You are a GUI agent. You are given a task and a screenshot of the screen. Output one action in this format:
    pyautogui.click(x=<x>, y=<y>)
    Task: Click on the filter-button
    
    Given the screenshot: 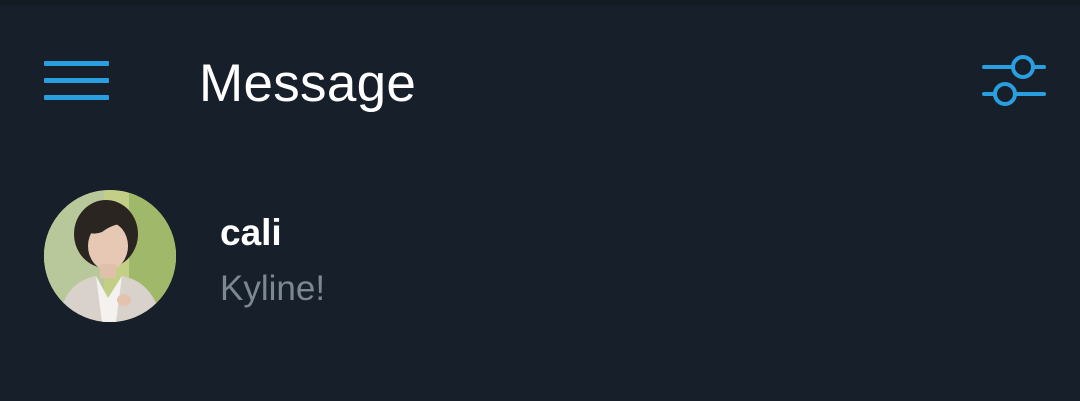 What is the action you would take?
    pyautogui.click(x=1014, y=85)
    